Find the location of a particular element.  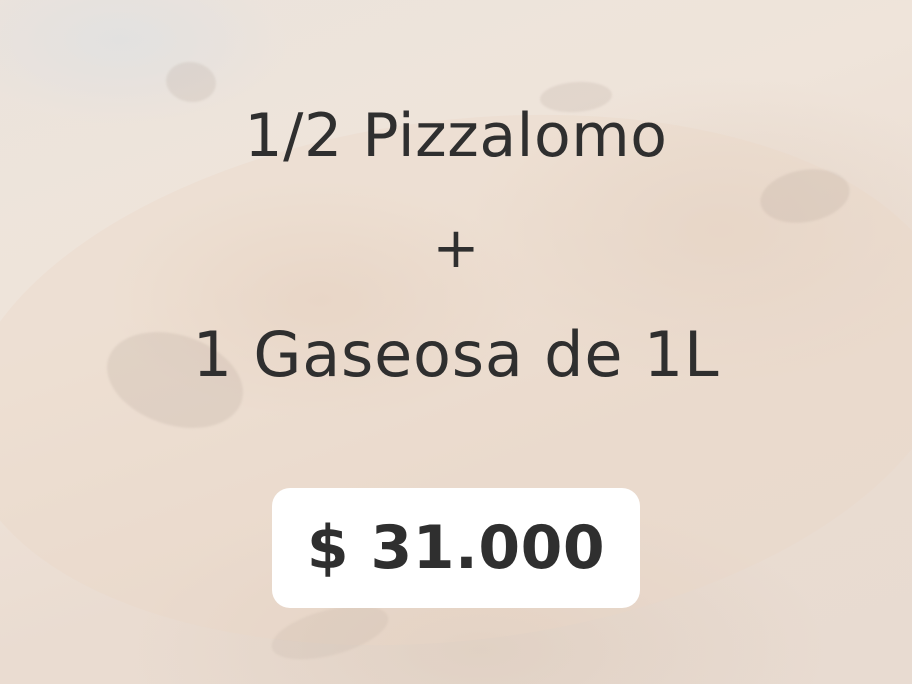

promo-item-pizza: 1/2 Pizzalomo is located at coordinates (456, 136).